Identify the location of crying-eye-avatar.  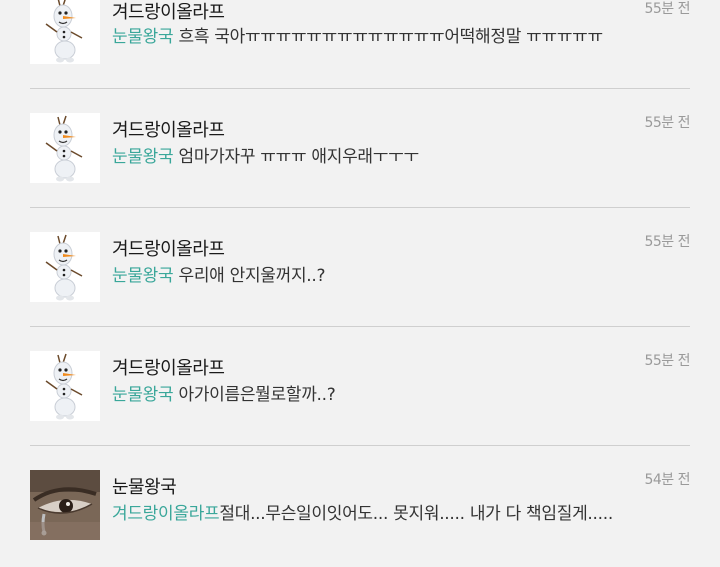
(65, 505).